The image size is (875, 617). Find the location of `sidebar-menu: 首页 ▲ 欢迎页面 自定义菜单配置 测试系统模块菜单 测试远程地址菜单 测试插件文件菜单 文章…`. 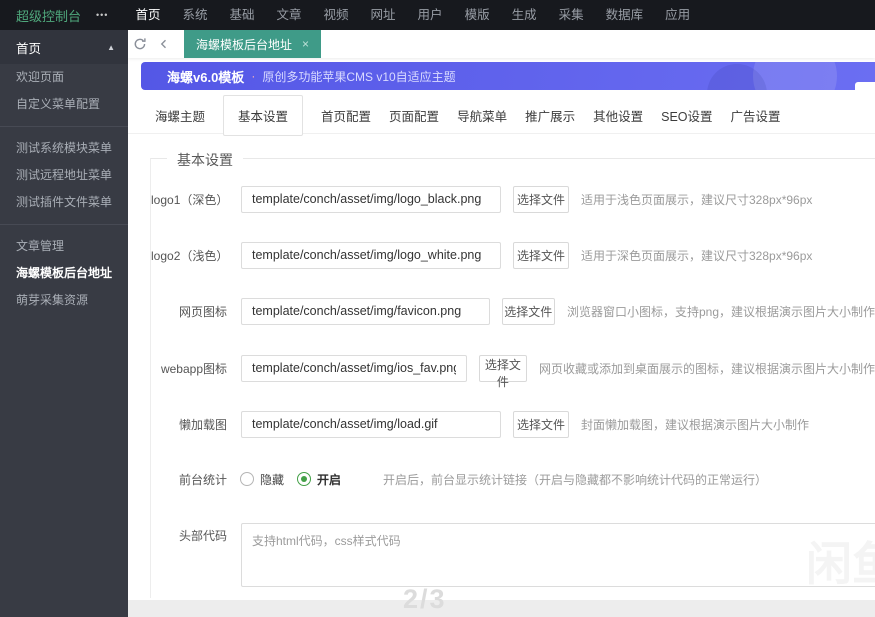

sidebar-menu: 首页 ▲ 欢迎页面 自定义菜单配置 测试系统模块菜单 测试远程地址菜单 测试插件文件菜单 文章… is located at coordinates (64, 323).